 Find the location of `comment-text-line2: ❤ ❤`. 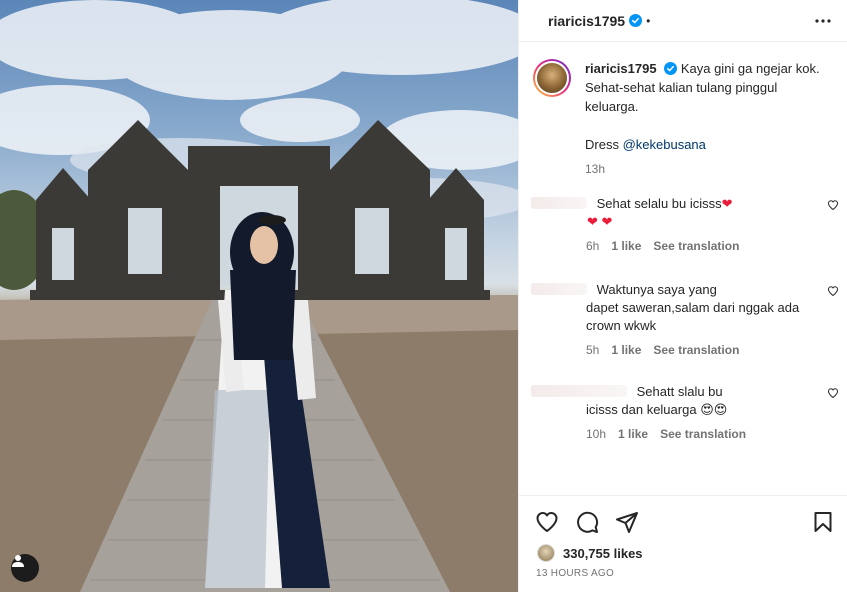

comment-text-line2: ❤ ❤ is located at coordinates (600, 221).